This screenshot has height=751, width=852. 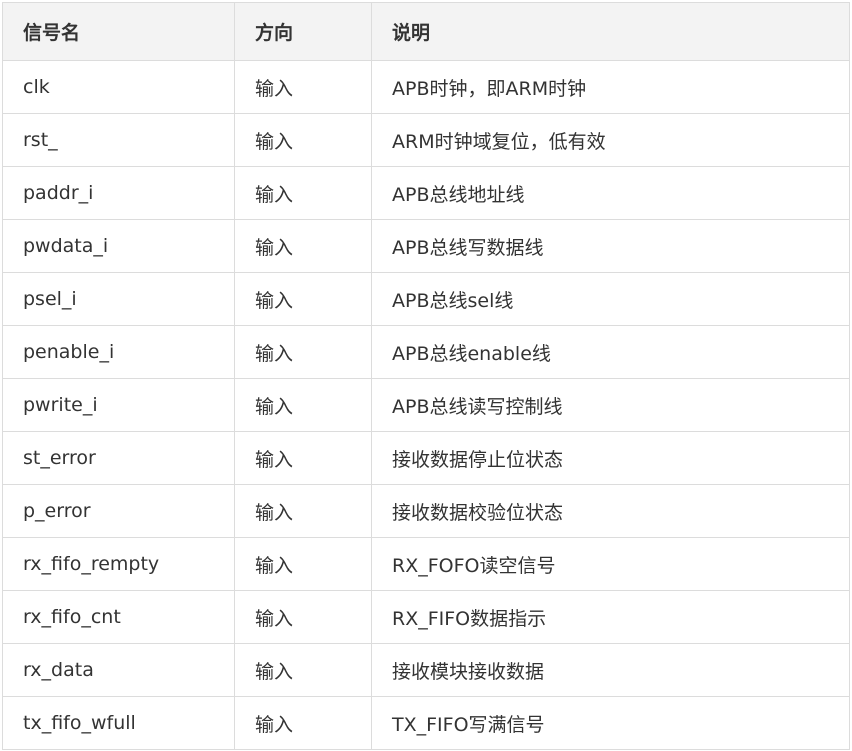 I want to click on table-row: clk 输入 APB时钟，即ARM时钟, so click(x=426, y=87).